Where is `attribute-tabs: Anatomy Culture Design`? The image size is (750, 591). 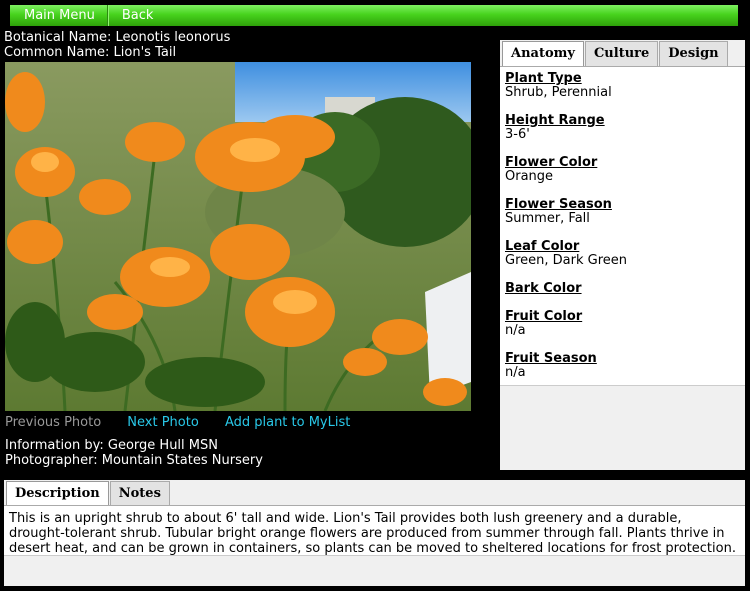
attribute-tabs: Anatomy Culture Design is located at coordinates (615, 54).